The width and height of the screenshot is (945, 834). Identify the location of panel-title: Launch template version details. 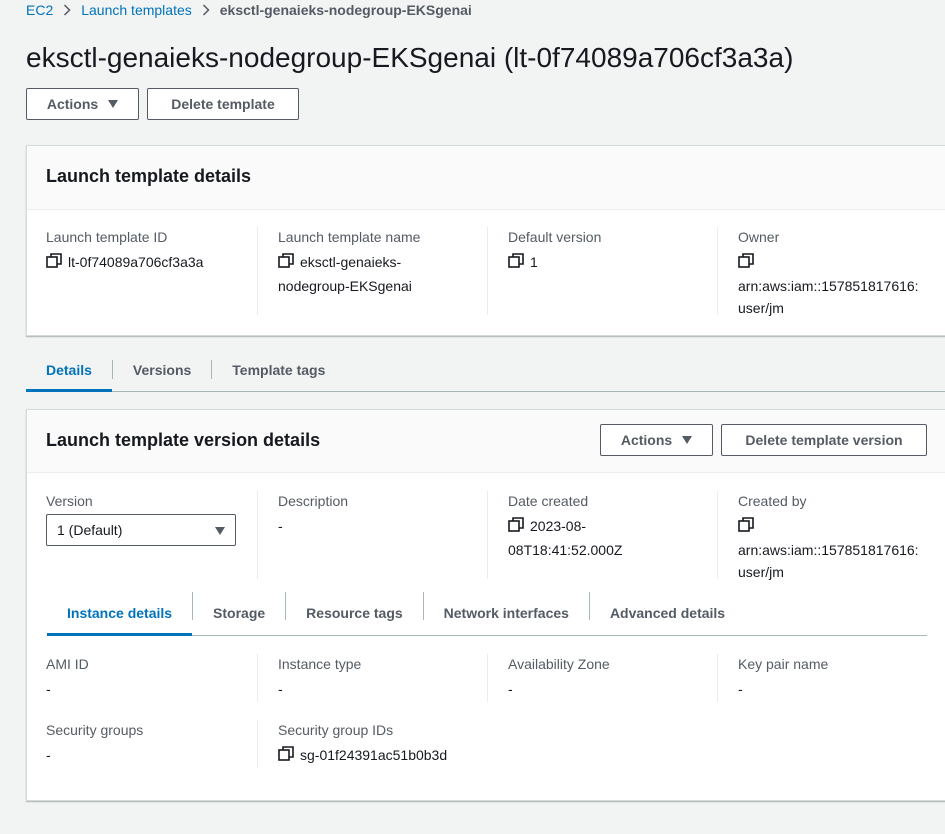
(183, 440).